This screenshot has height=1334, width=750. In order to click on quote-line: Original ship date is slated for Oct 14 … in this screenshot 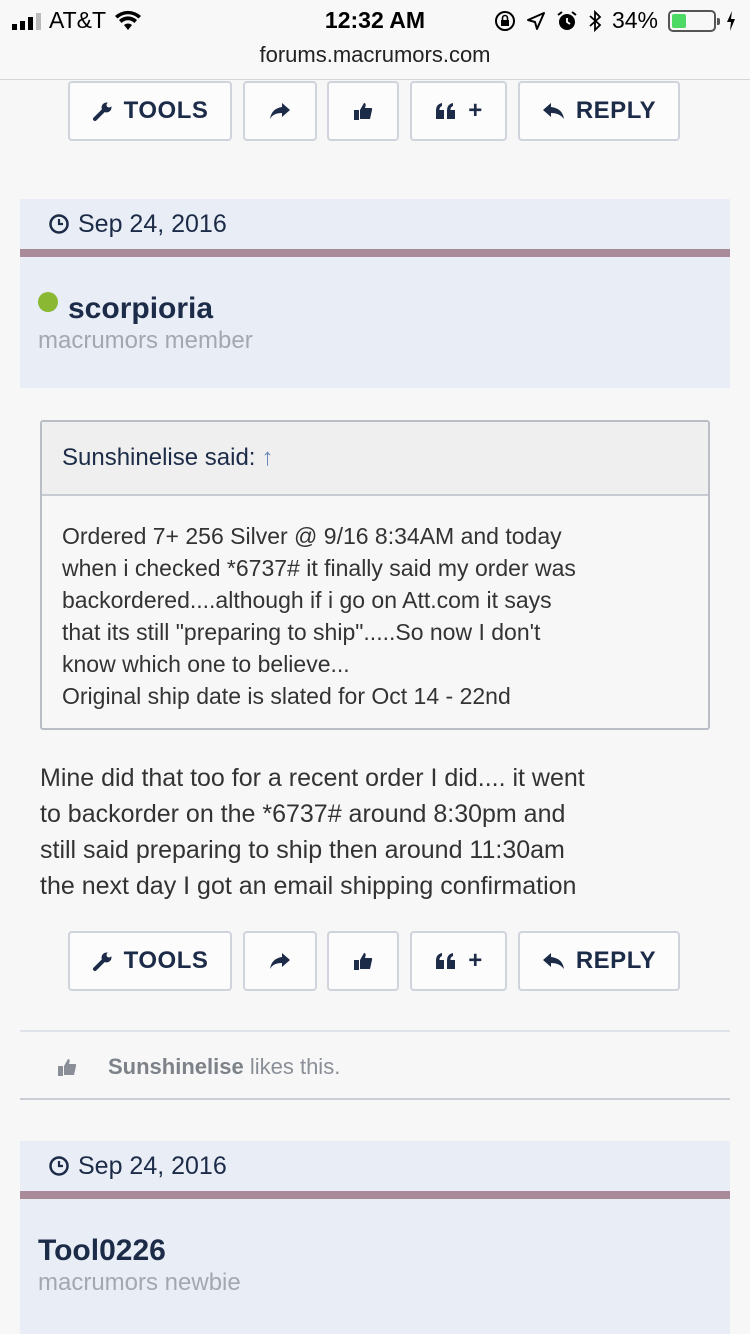, I will do `click(286, 696)`.